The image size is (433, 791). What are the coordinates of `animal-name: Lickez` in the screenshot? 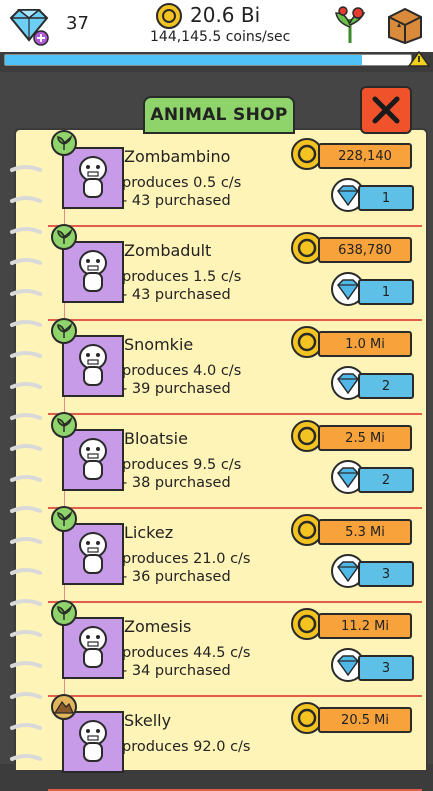 It's located at (149, 532).